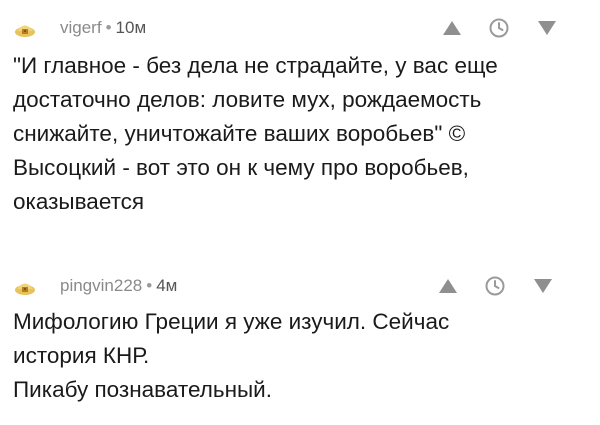  Describe the element at coordinates (167, 285) in the screenshot. I see `comment-time: 4м` at that location.